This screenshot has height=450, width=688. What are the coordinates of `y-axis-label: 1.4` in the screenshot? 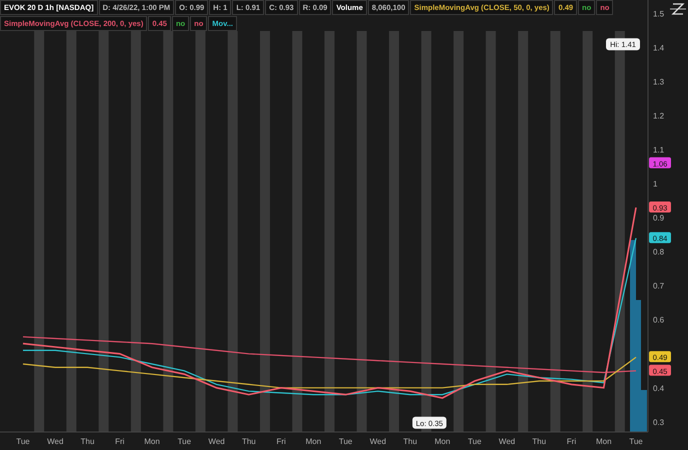 It's located at (658, 48).